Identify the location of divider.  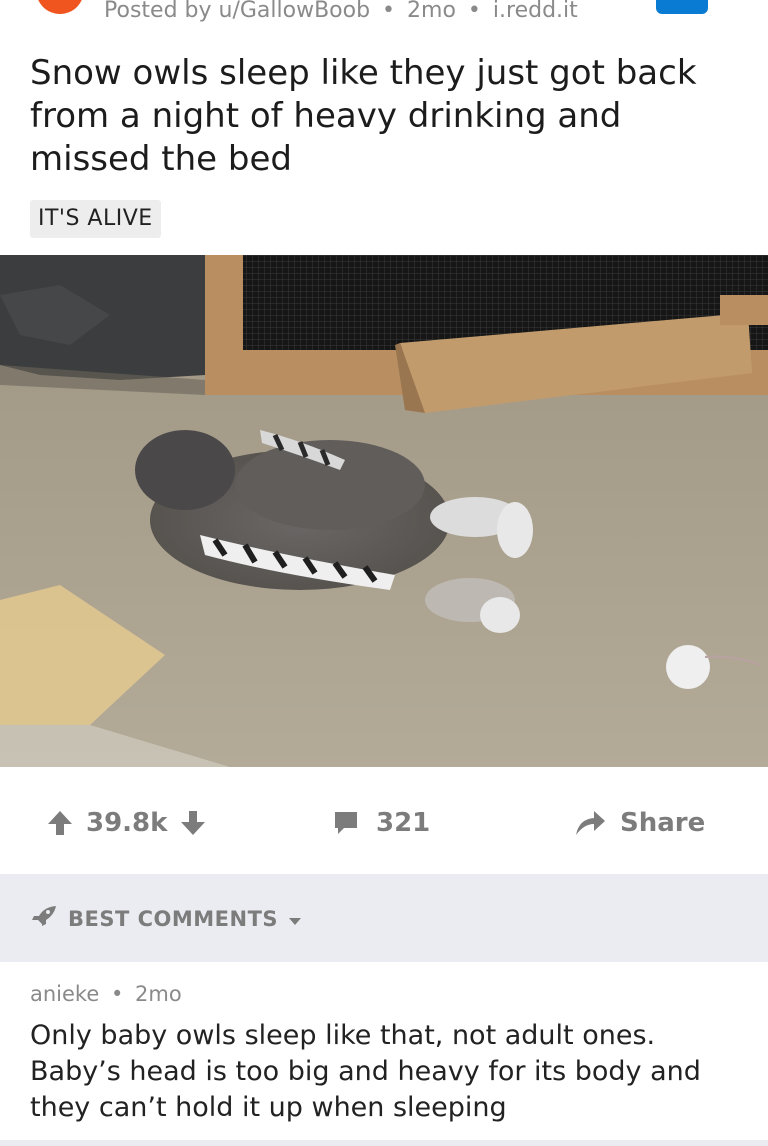
(384, 1143).